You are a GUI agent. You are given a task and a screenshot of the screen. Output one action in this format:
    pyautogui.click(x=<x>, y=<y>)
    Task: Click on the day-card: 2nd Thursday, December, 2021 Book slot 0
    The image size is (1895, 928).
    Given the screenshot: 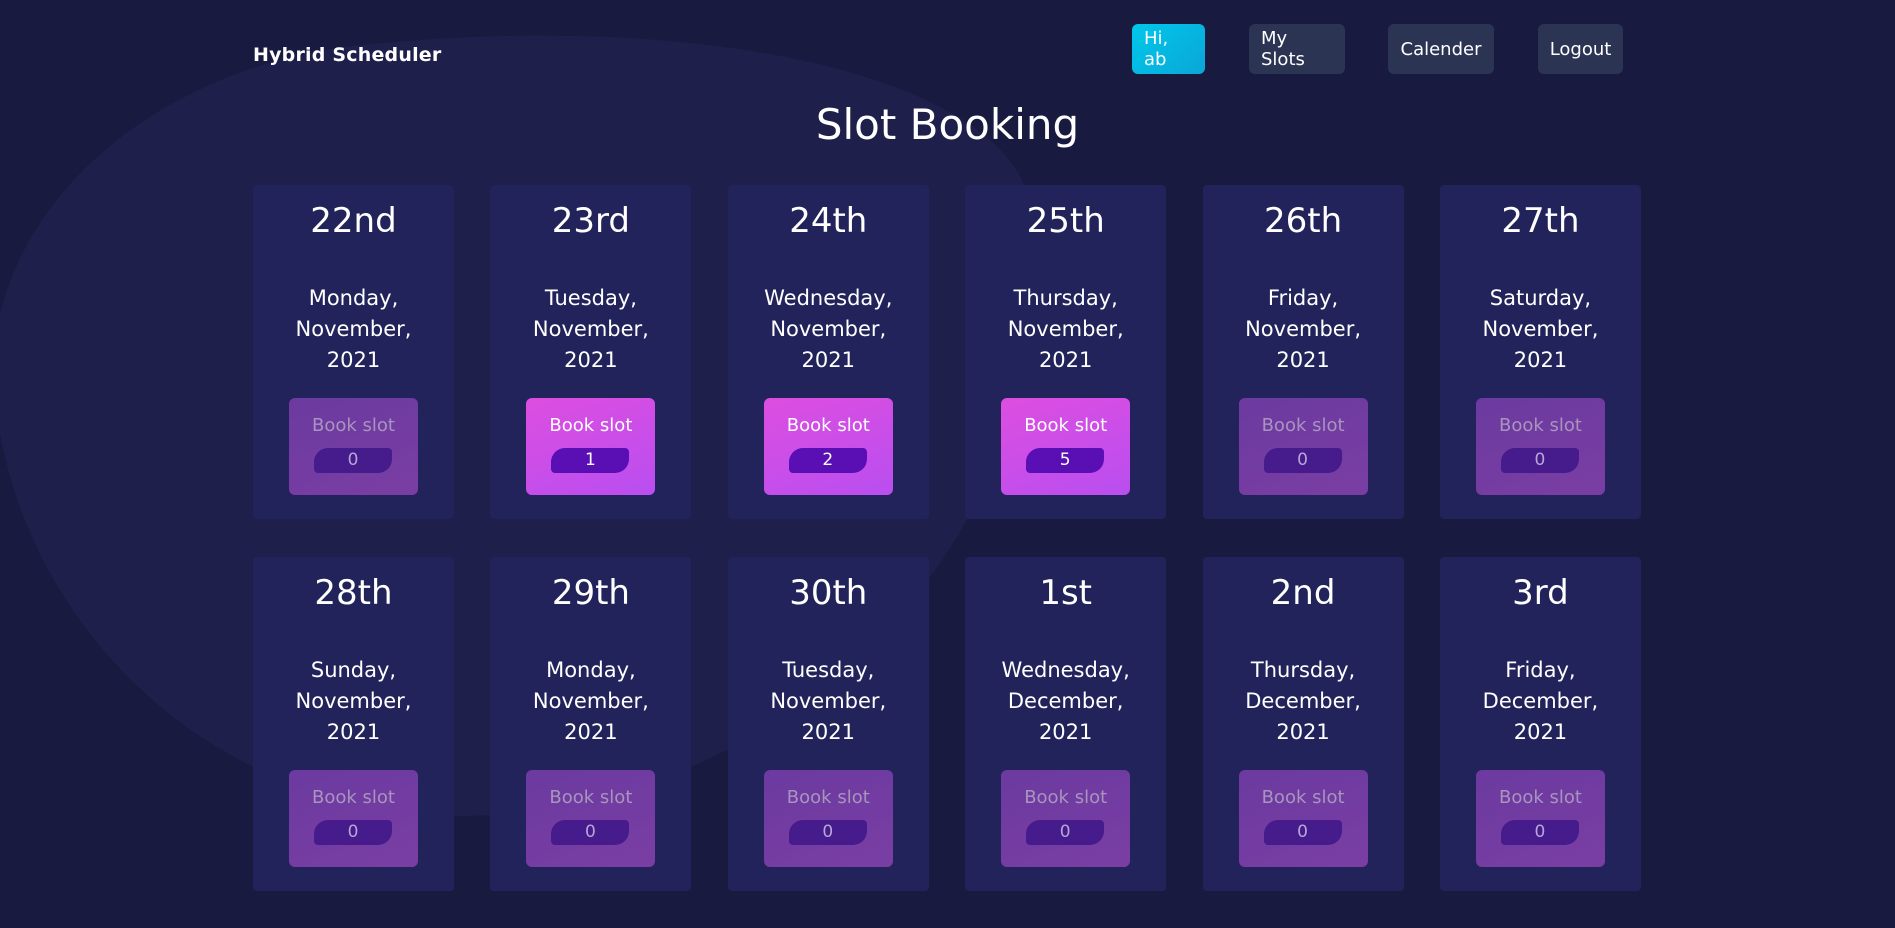 What is the action you would take?
    pyautogui.click(x=1303, y=724)
    